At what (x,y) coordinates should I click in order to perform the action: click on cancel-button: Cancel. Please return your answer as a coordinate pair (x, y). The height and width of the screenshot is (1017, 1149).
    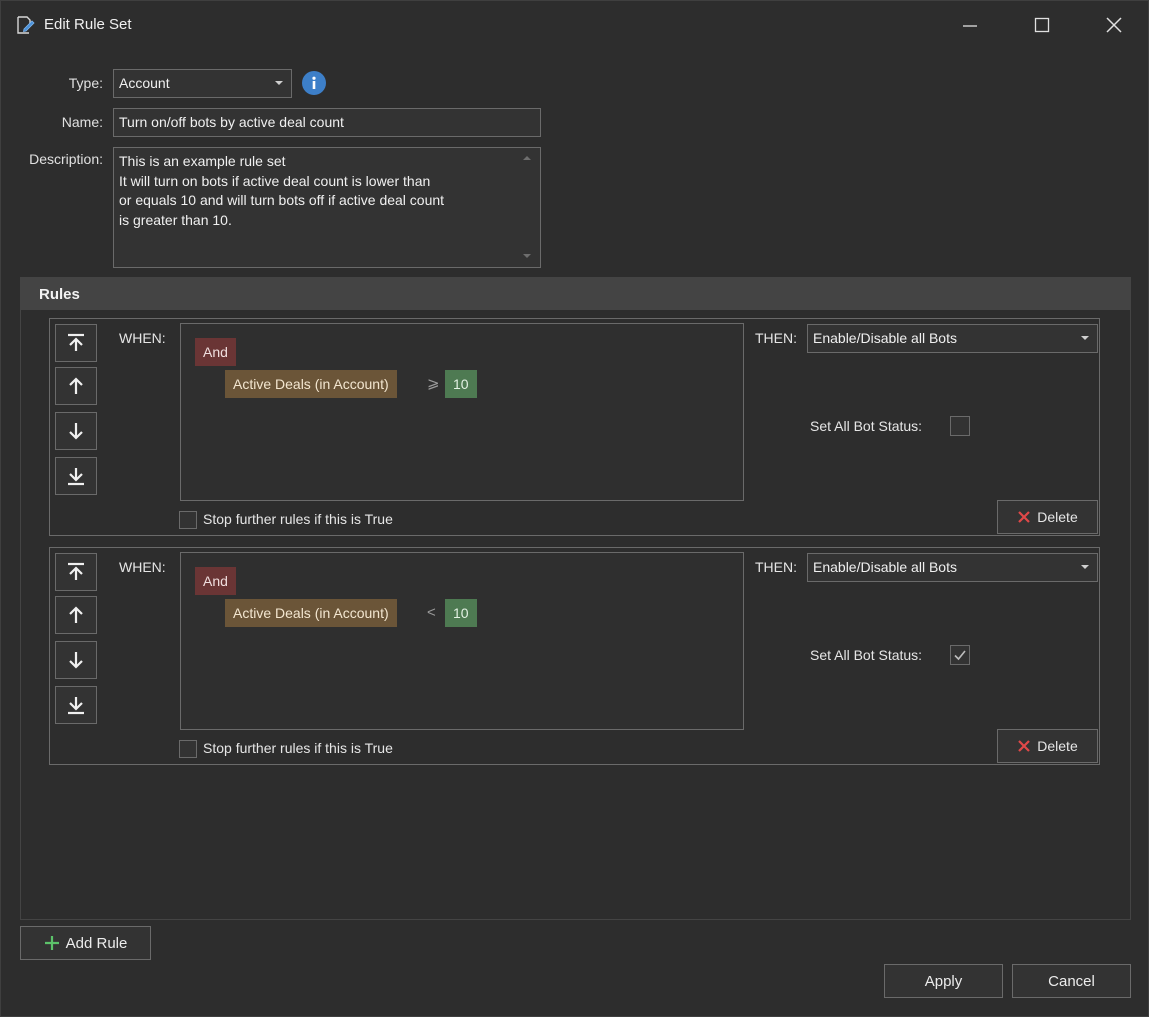
    Looking at the image, I should click on (1071, 981).